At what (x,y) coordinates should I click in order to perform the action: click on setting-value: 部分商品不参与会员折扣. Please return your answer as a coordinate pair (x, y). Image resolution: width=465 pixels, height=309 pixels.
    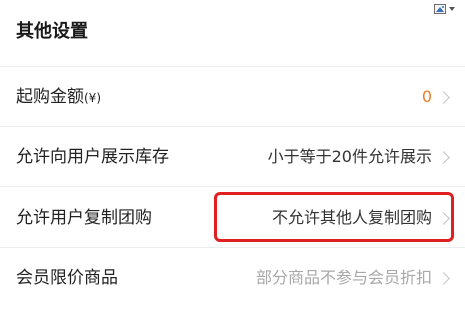
    Looking at the image, I should click on (343, 277).